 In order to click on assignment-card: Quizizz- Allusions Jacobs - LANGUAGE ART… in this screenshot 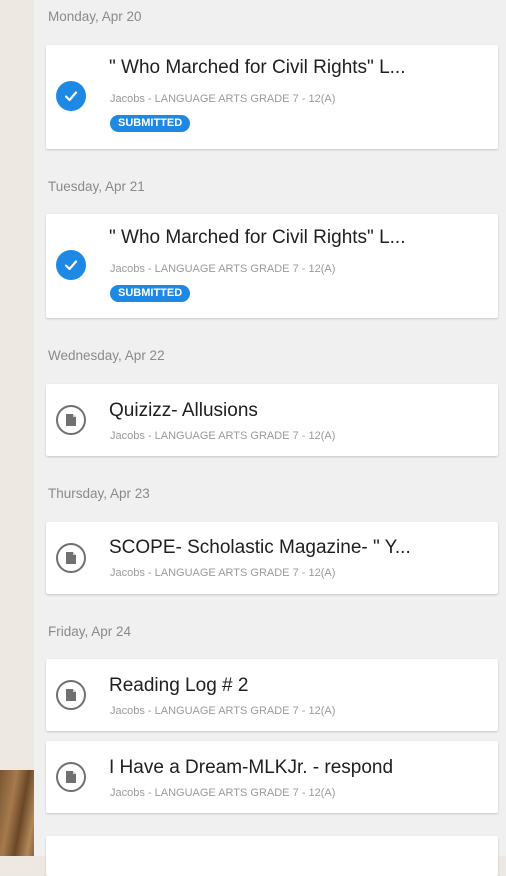, I will do `click(272, 420)`.